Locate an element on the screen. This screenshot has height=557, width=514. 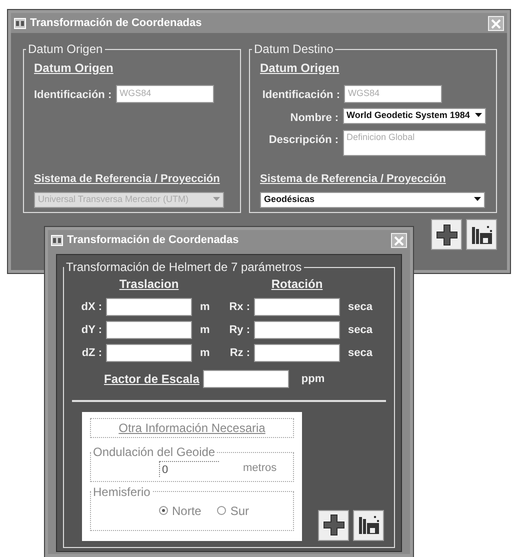
field-label: dZ : is located at coordinates (91, 353).